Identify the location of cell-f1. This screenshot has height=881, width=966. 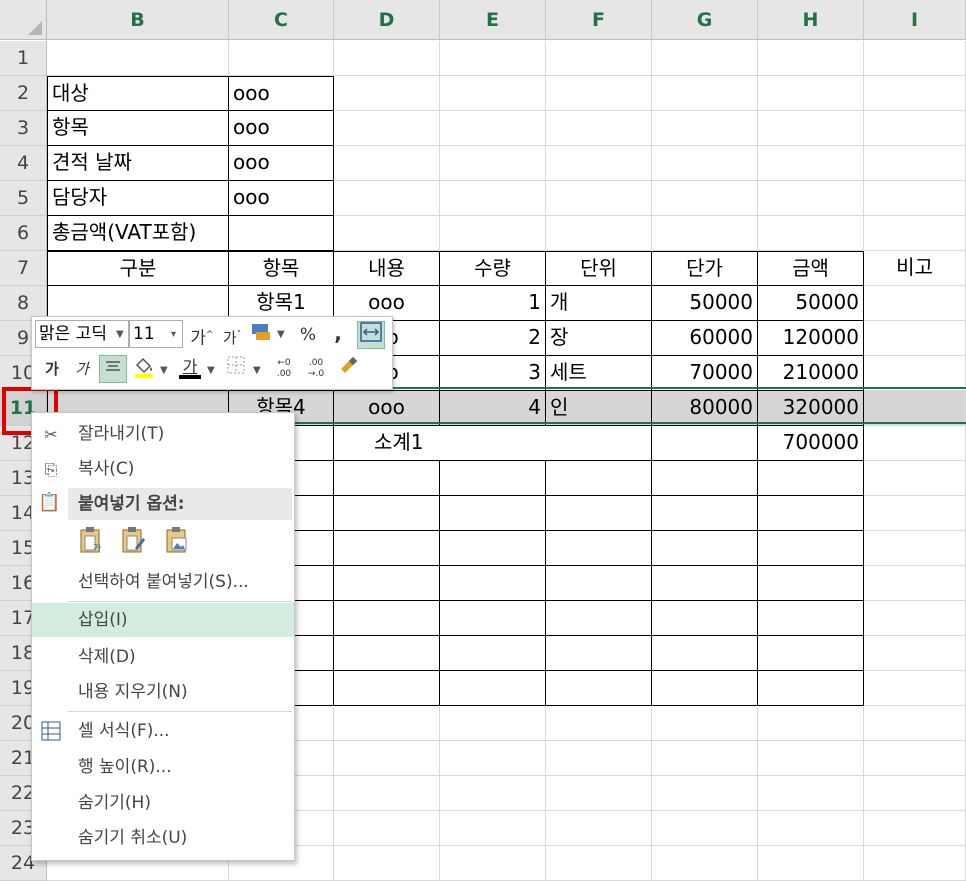
(599, 58).